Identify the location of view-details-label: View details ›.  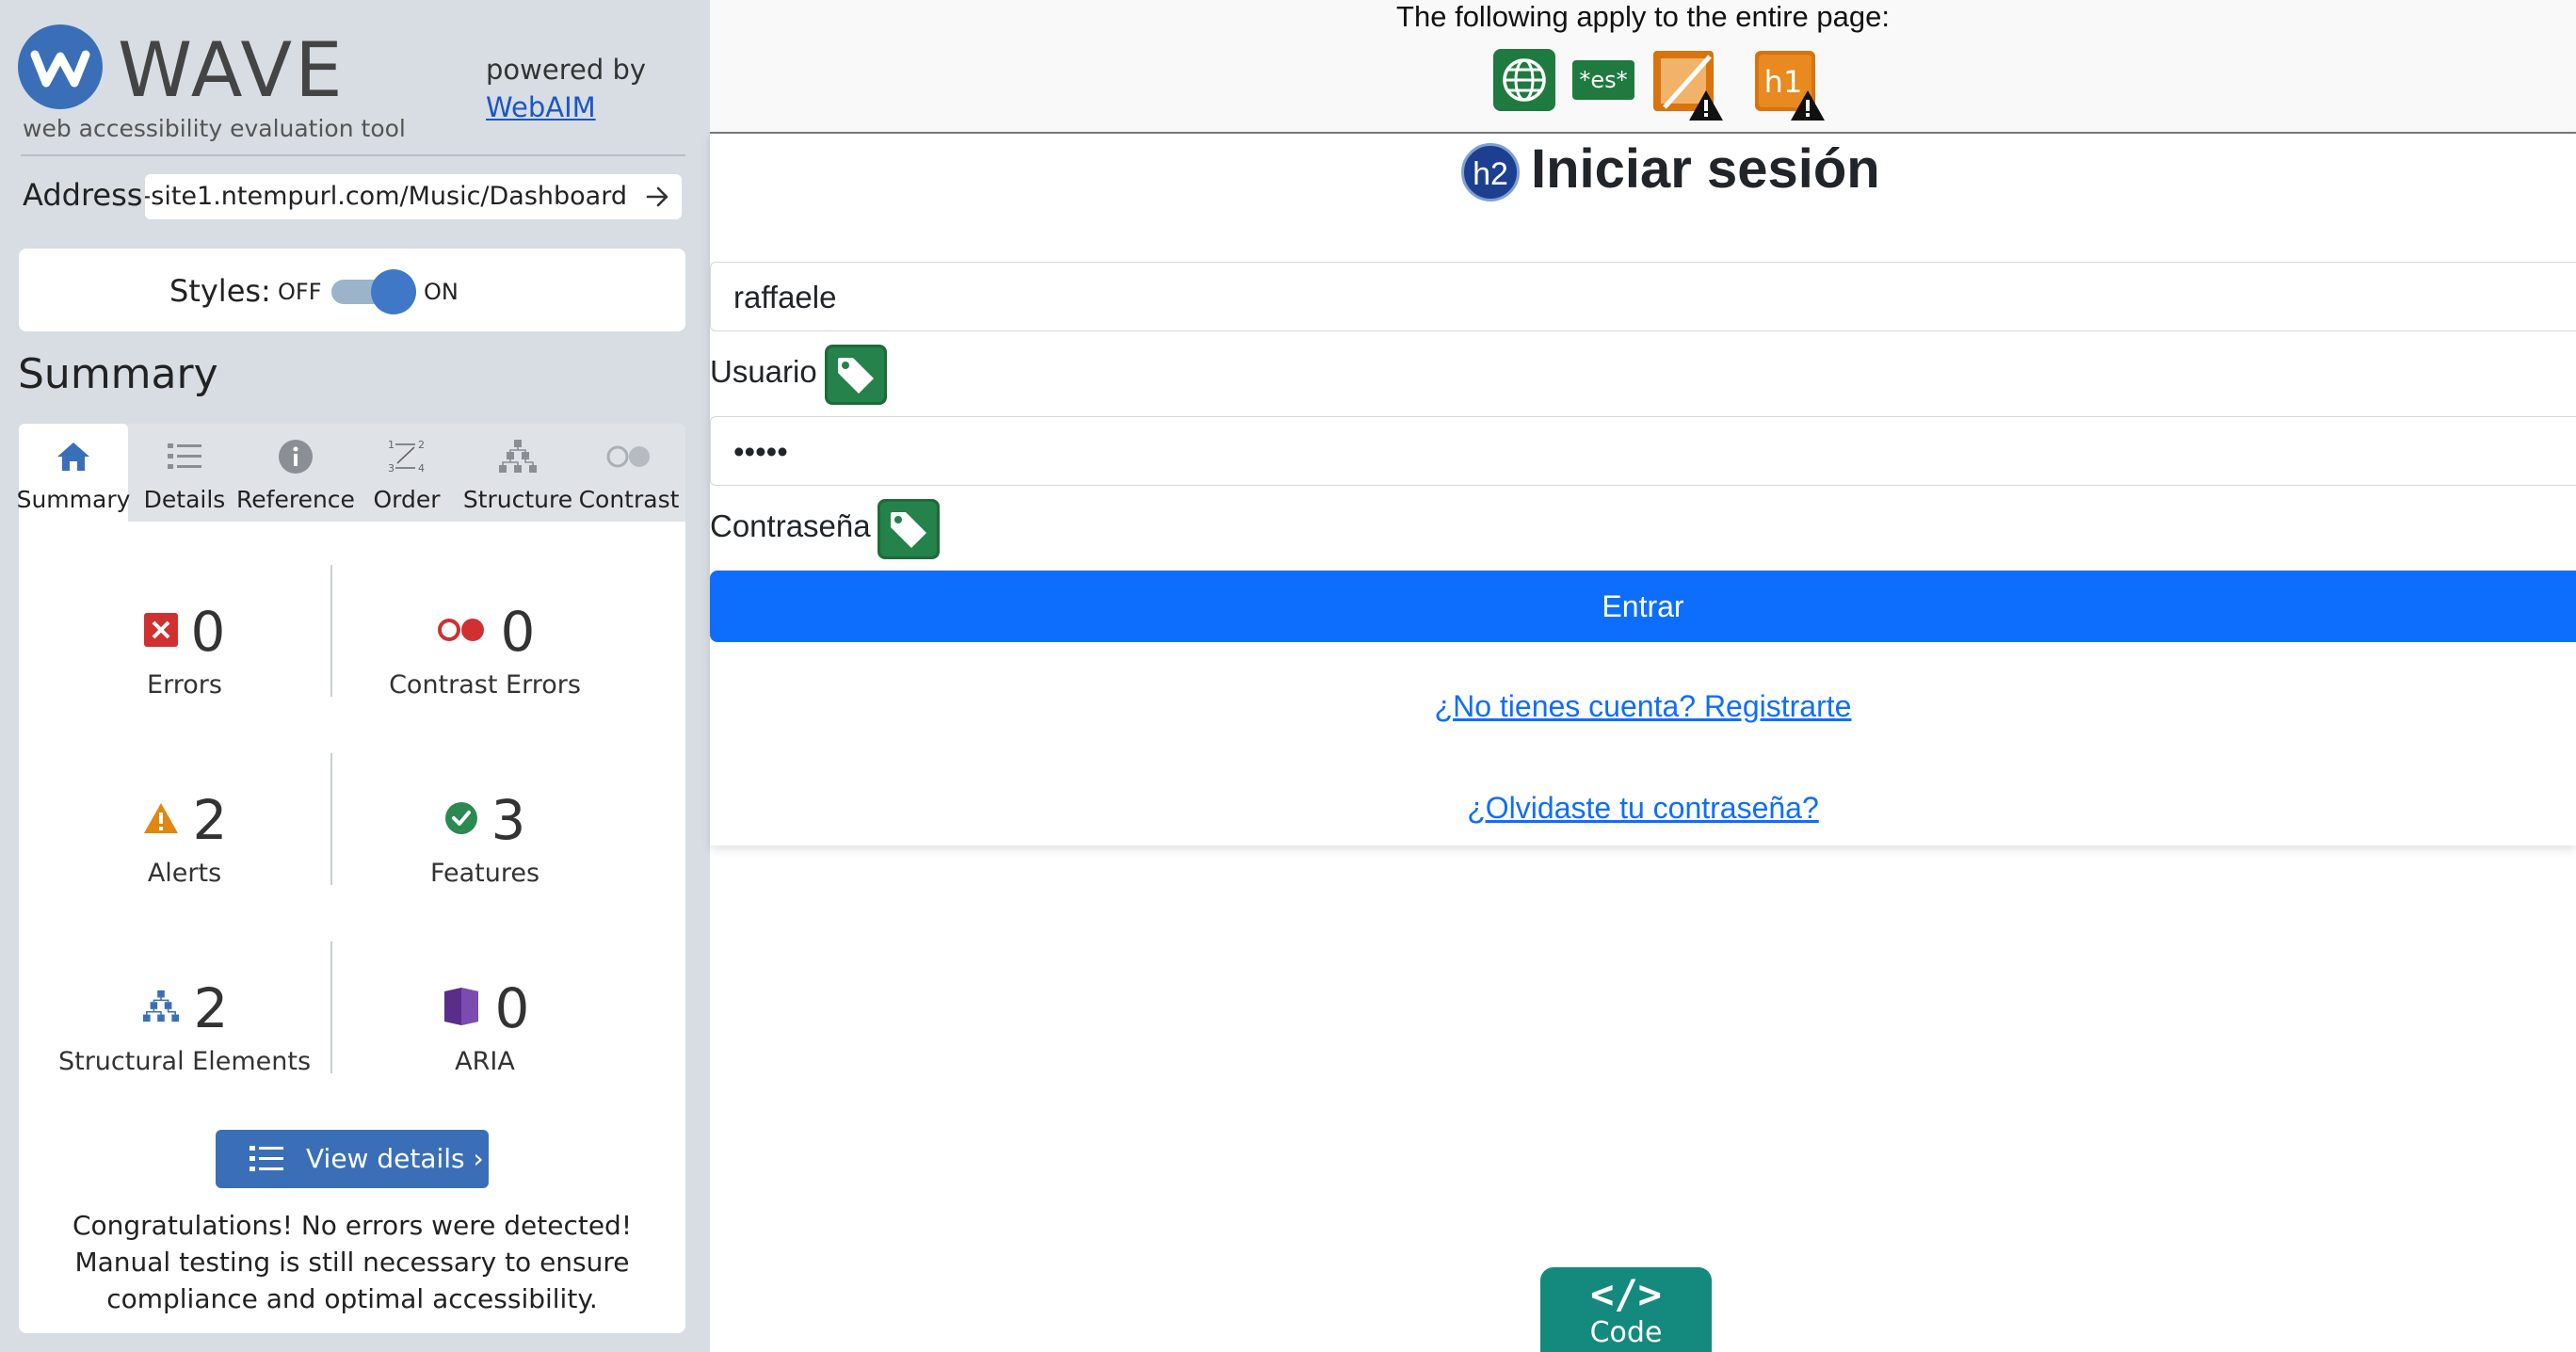
(395, 1158).